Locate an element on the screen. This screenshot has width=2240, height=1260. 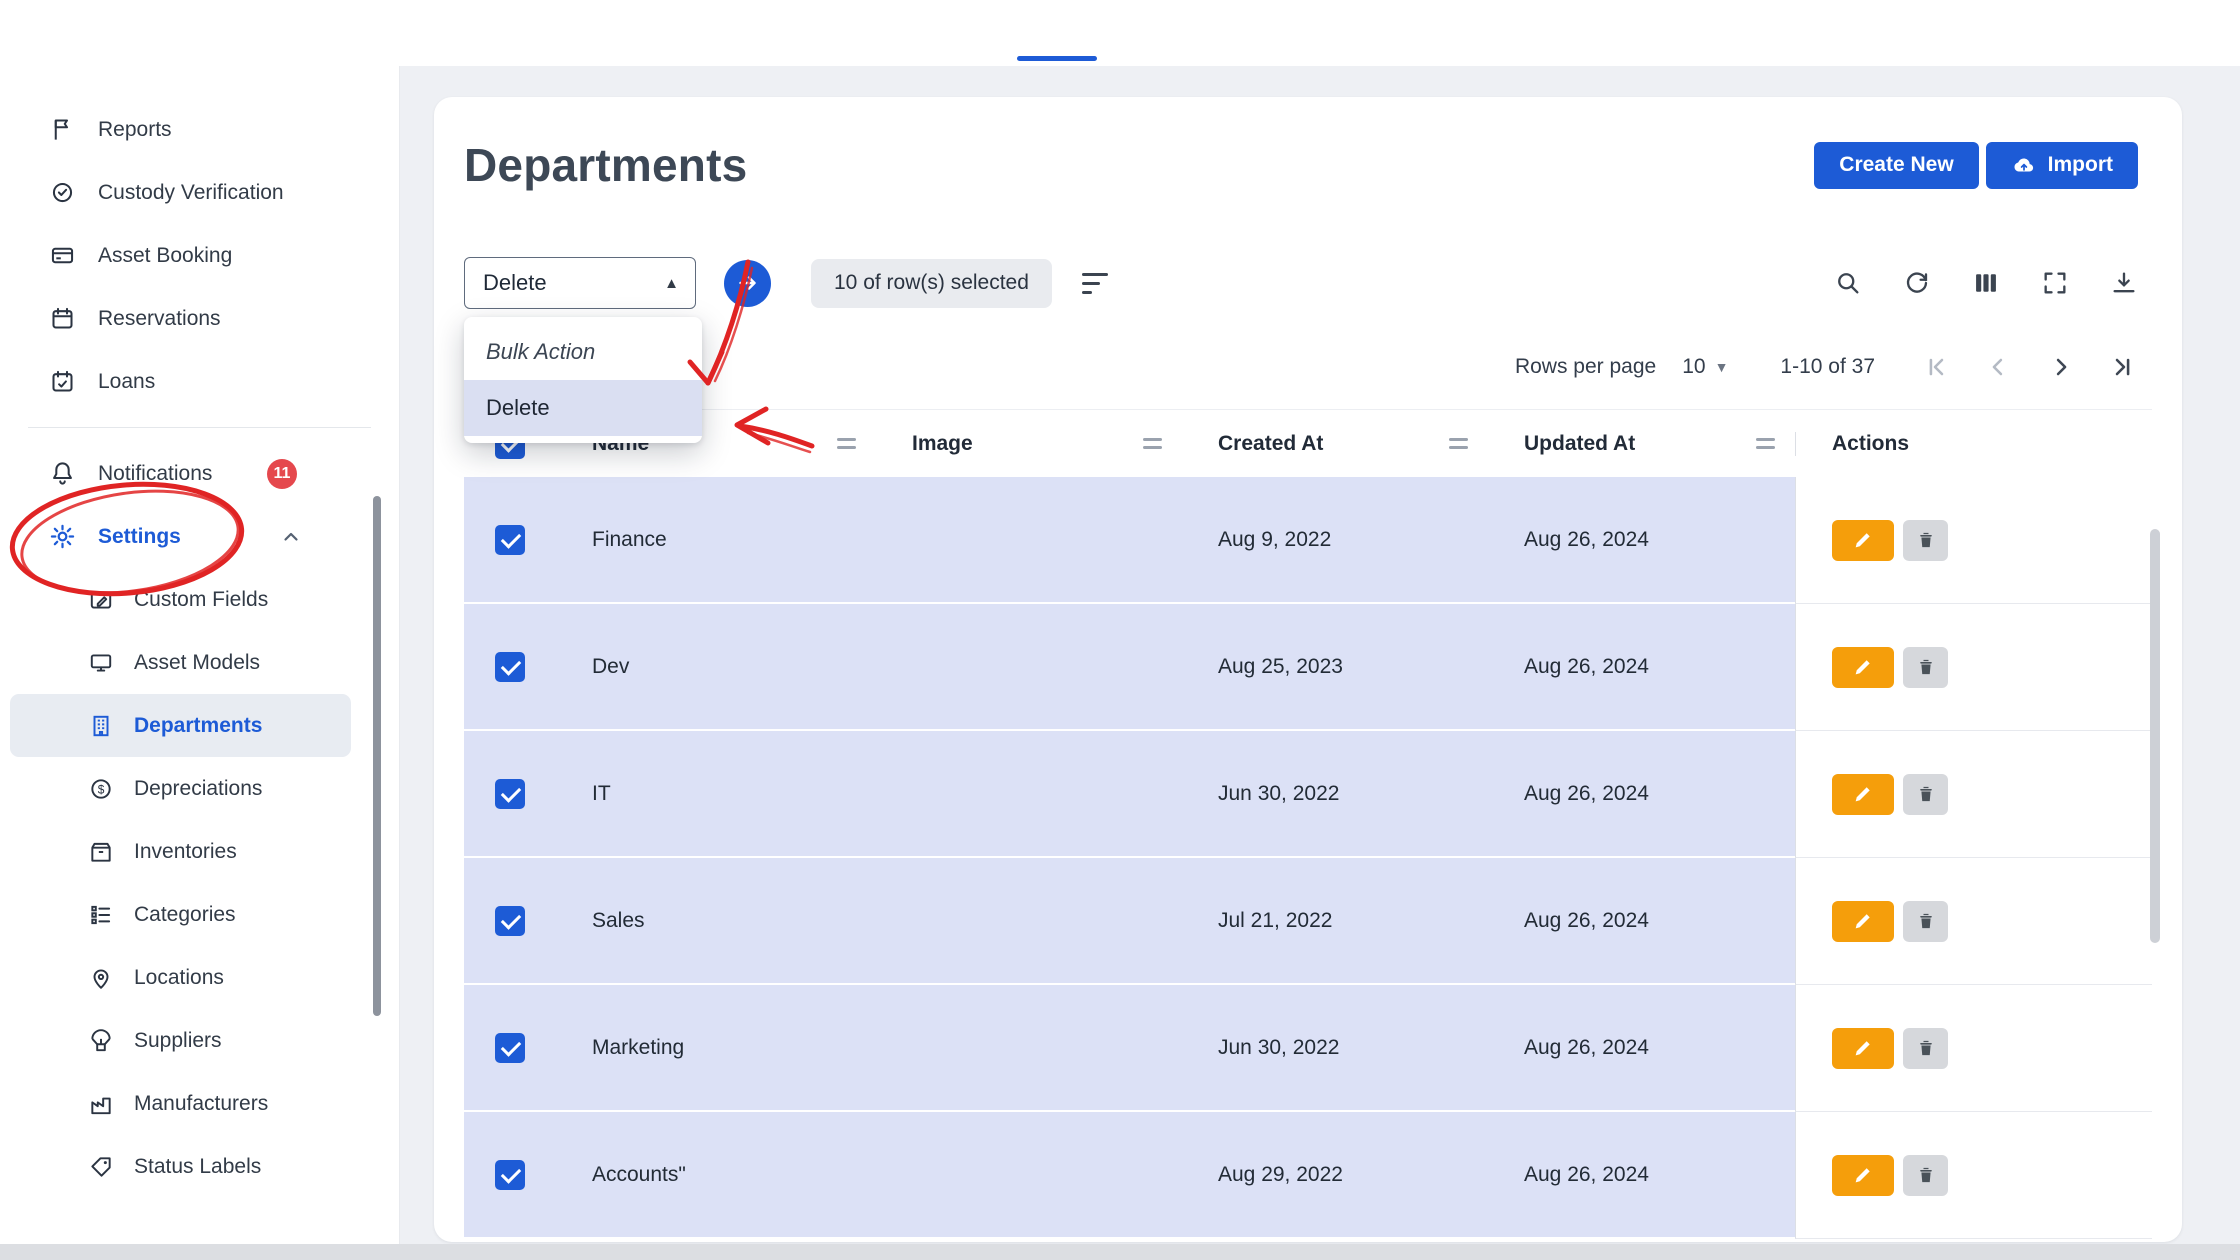
create-new-button: Create New is located at coordinates (1896, 165).